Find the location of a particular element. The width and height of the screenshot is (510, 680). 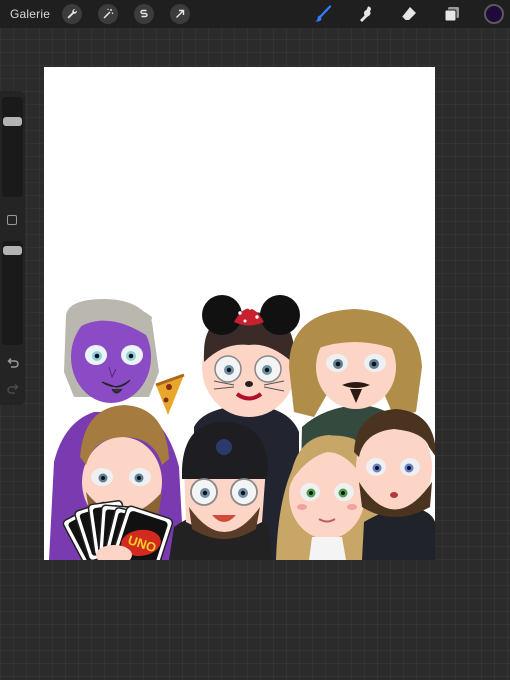

modify-button is located at coordinates (12, 220).